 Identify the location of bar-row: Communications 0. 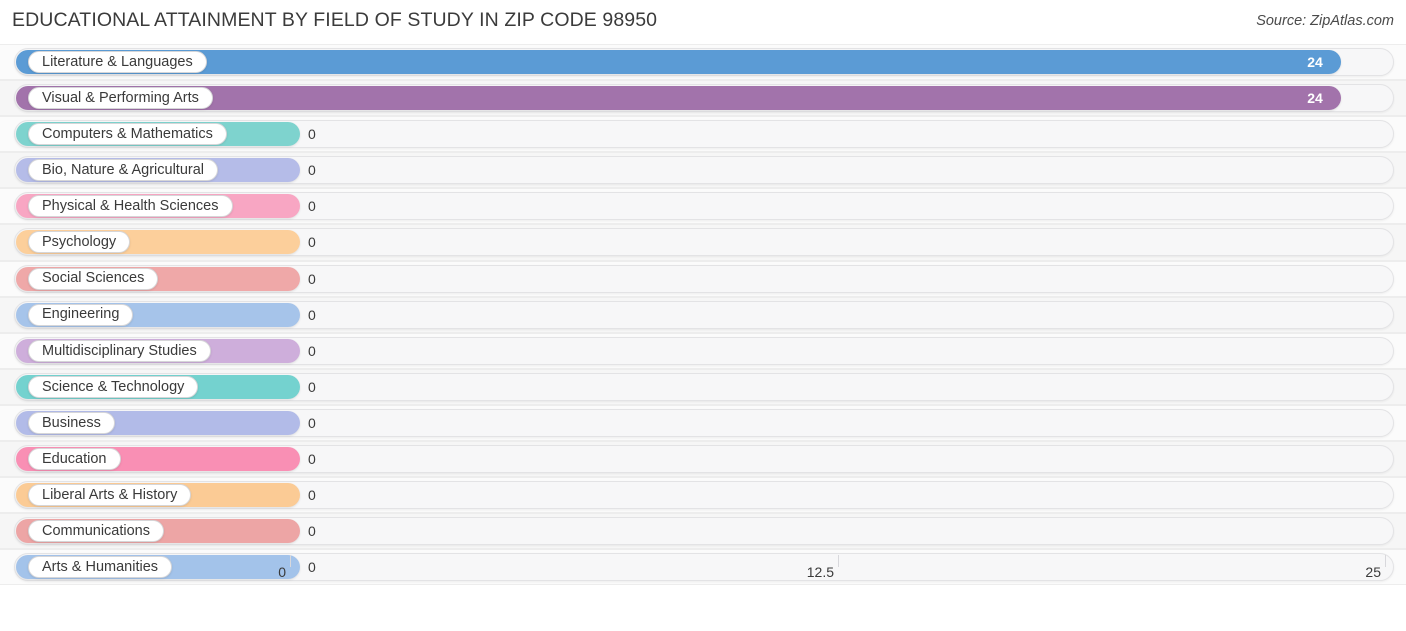
(703, 531).